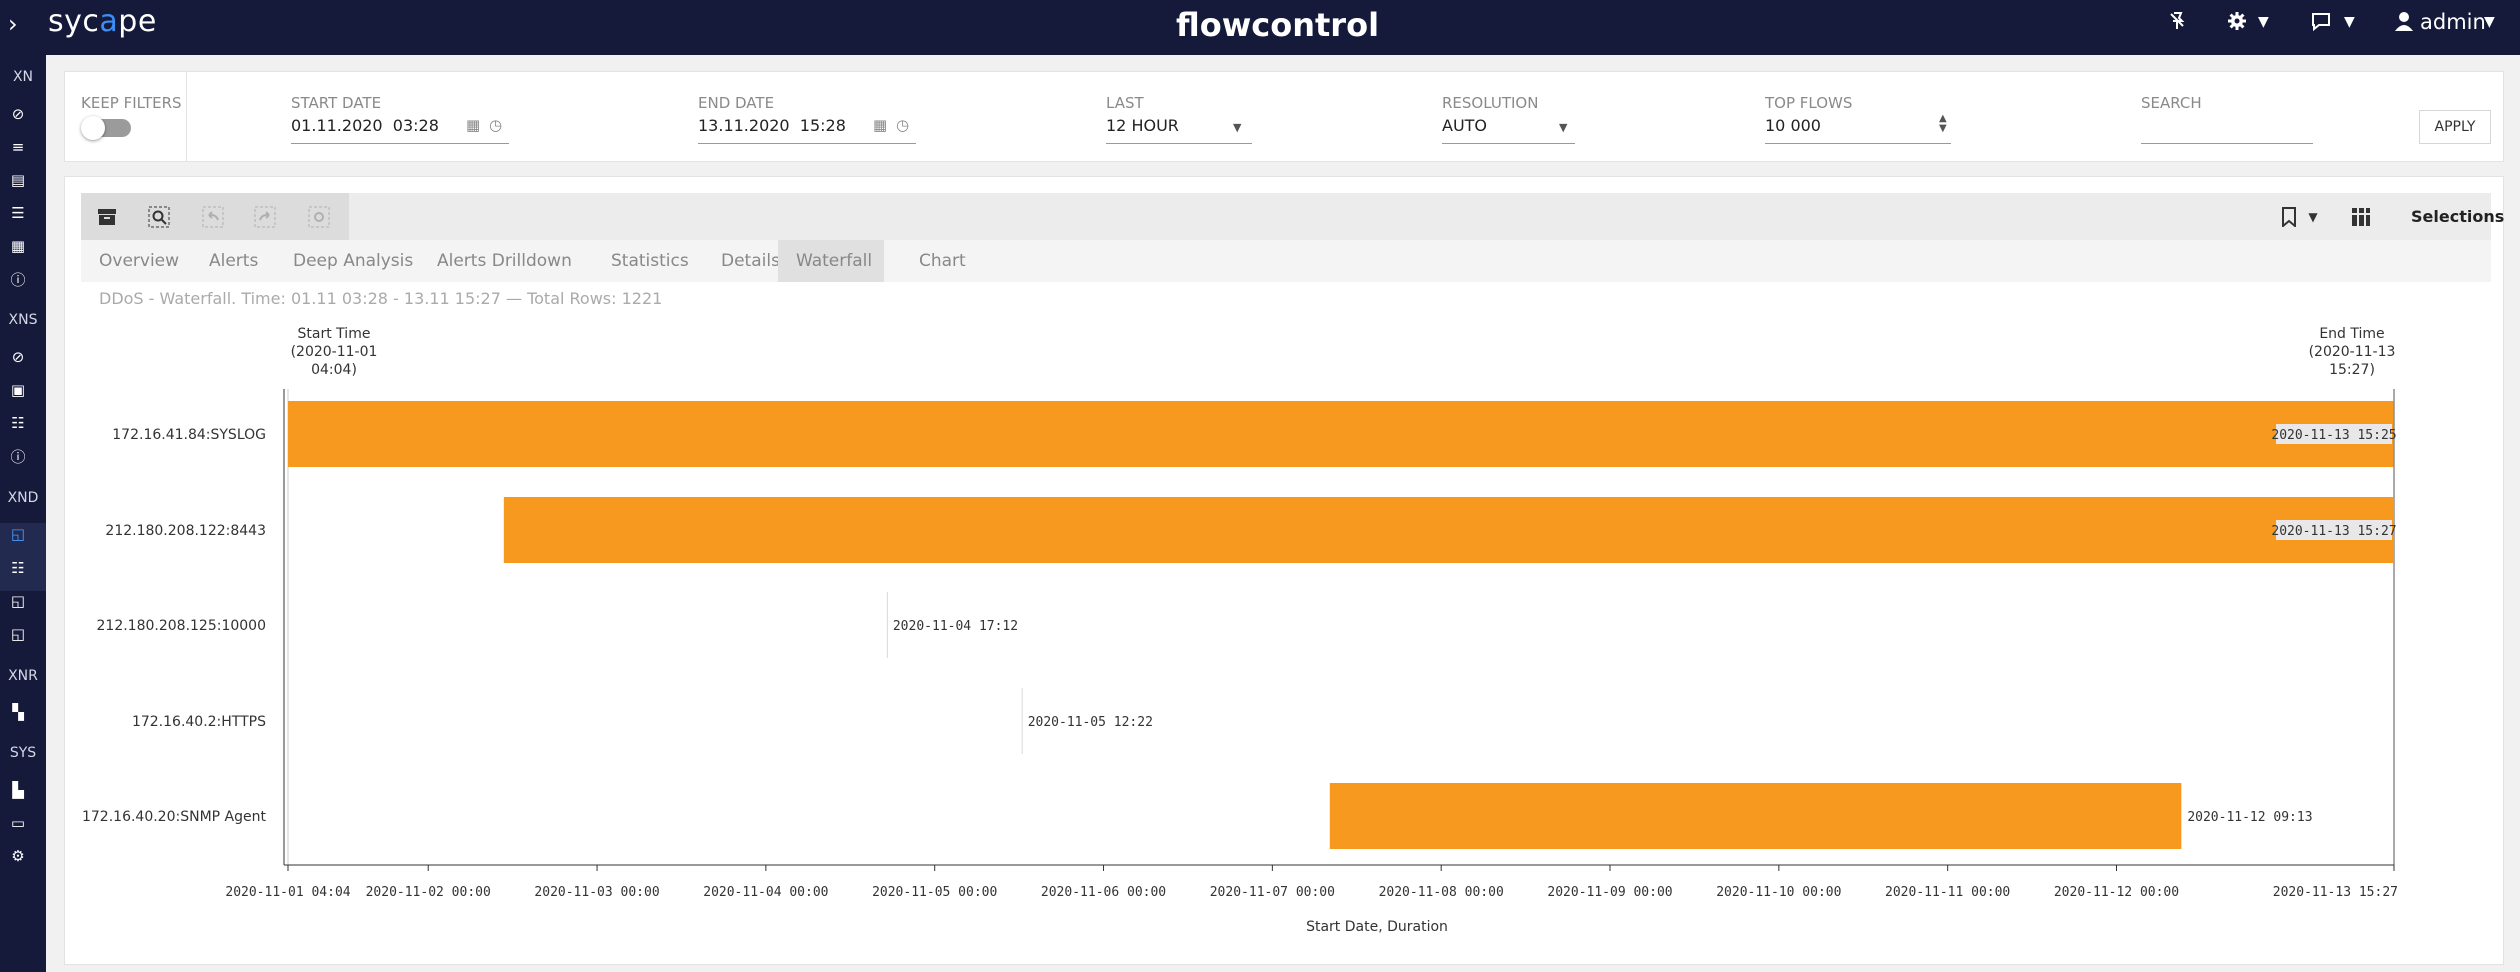  I want to click on undo-icon, so click(213, 217).